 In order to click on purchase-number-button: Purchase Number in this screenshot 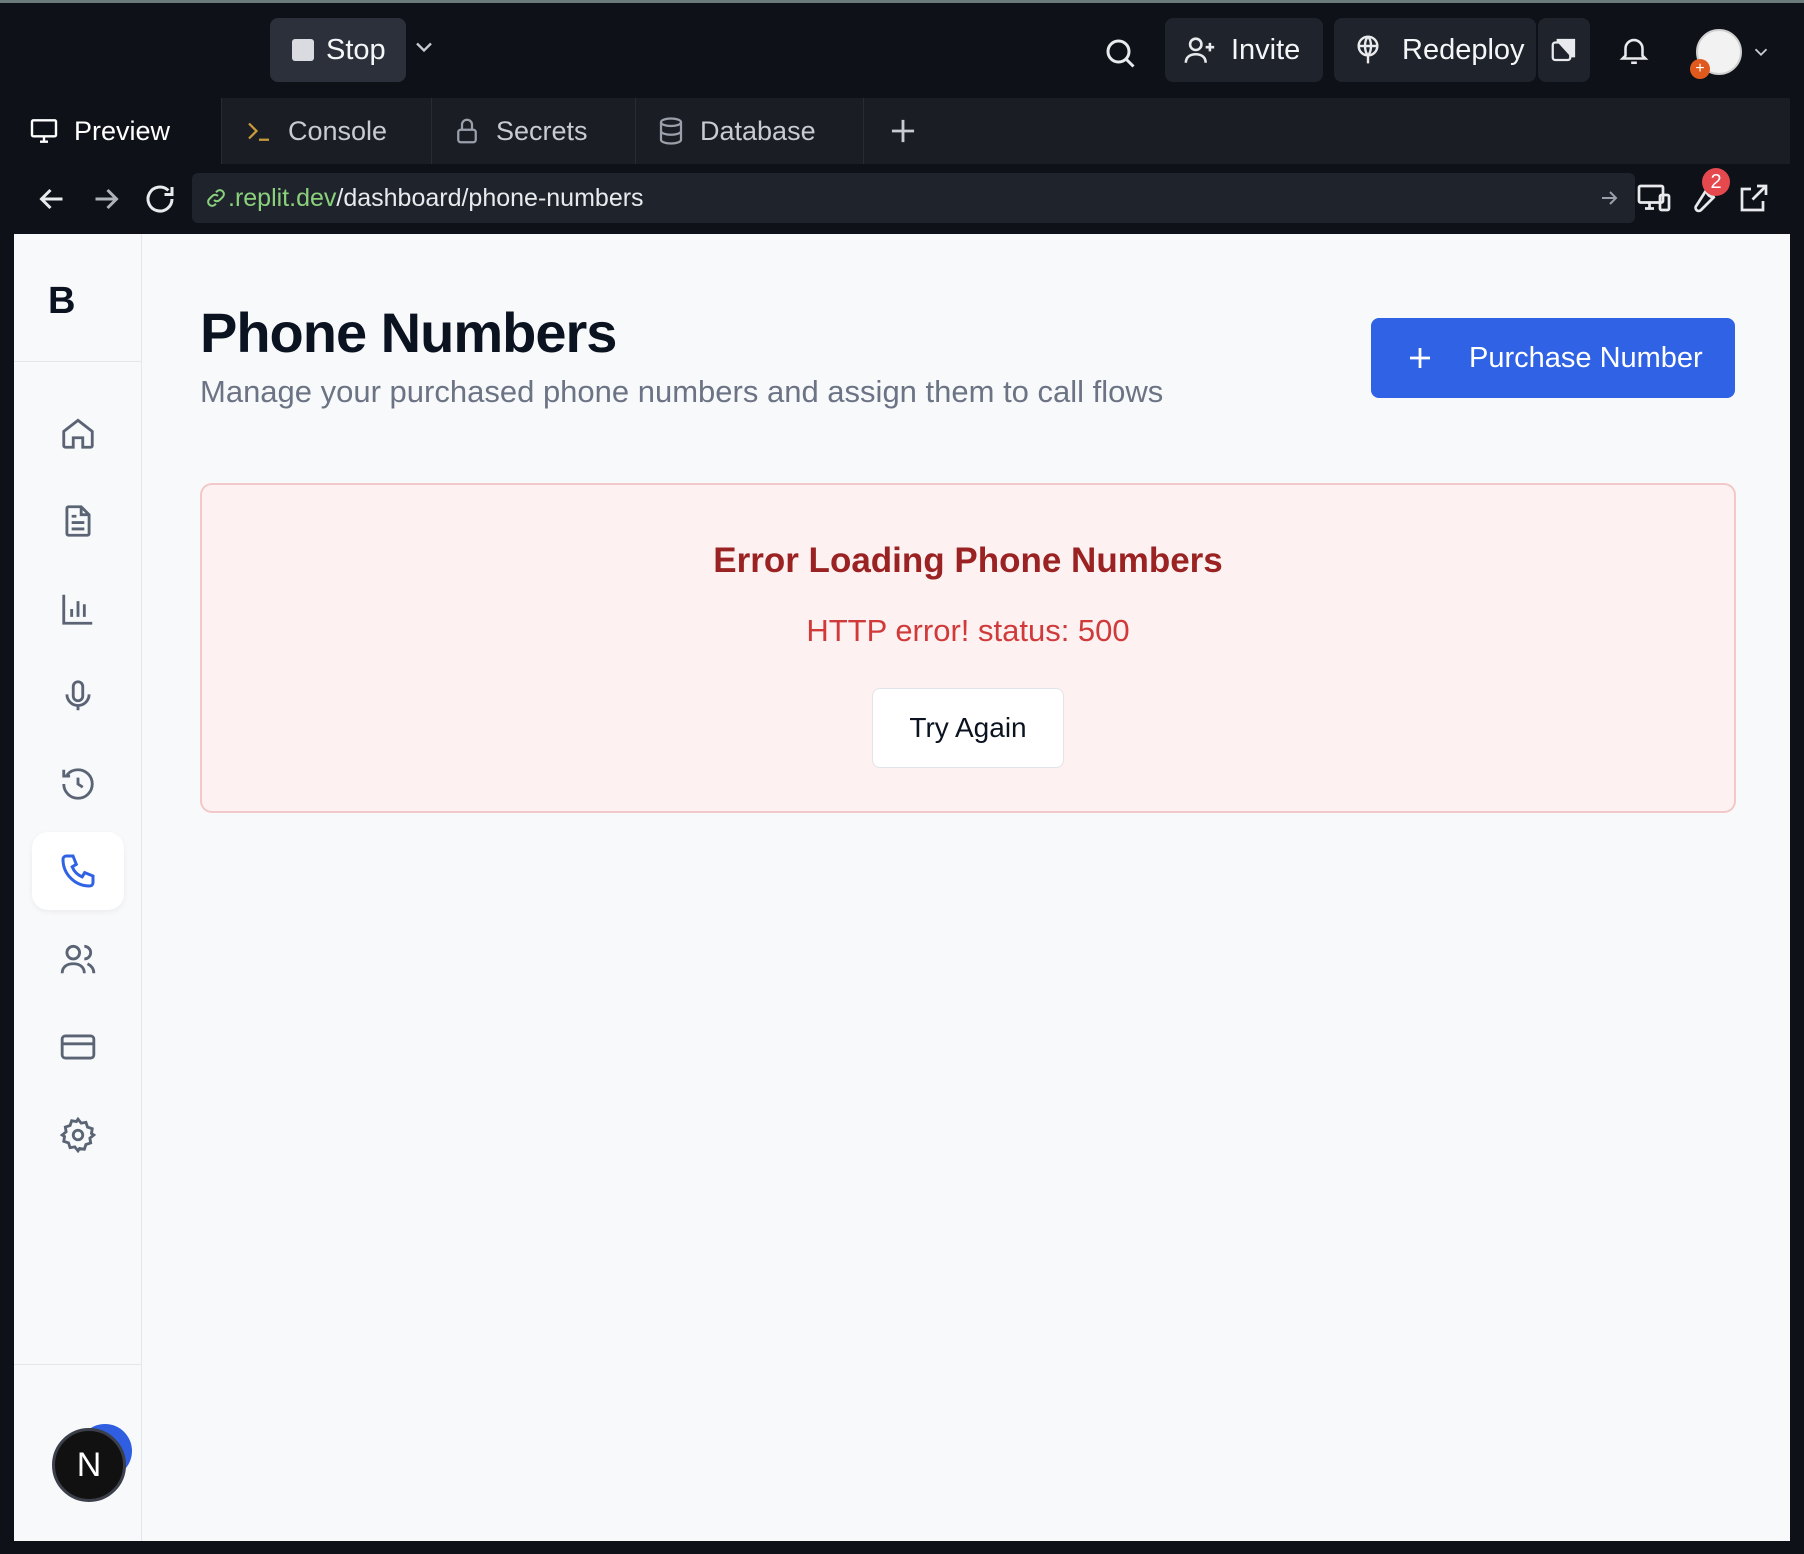, I will do `click(1553, 358)`.